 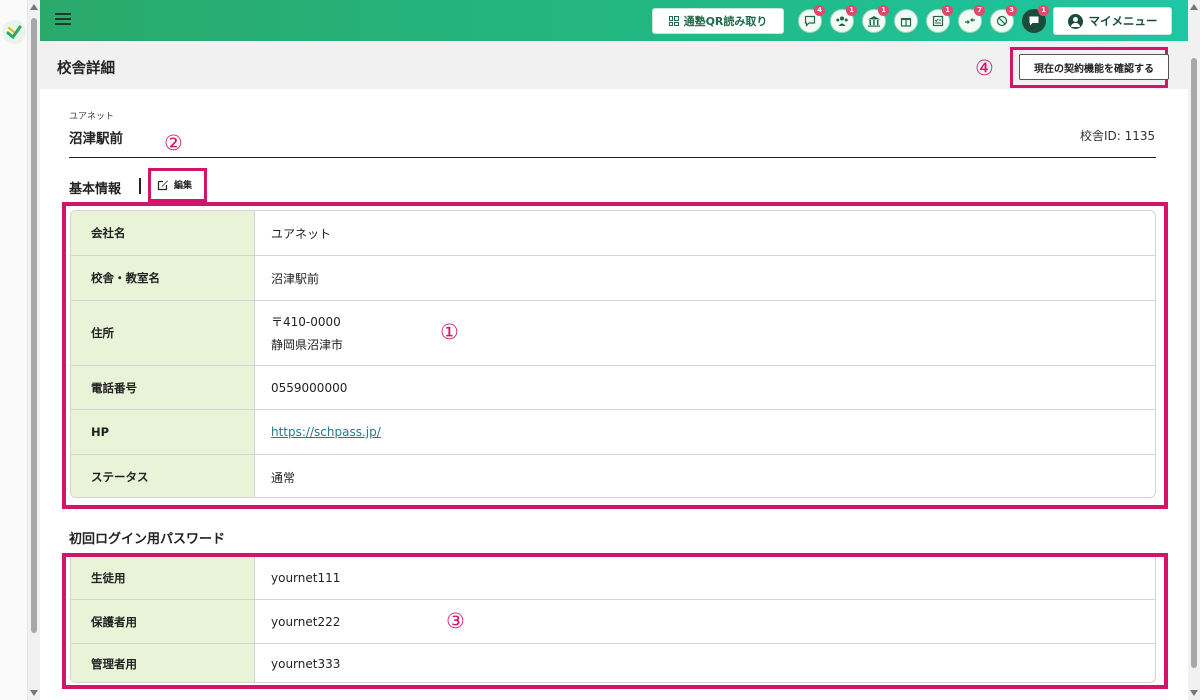 What do you see at coordinates (306, 621) in the screenshot?
I see `row-value: yournet222` at bounding box center [306, 621].